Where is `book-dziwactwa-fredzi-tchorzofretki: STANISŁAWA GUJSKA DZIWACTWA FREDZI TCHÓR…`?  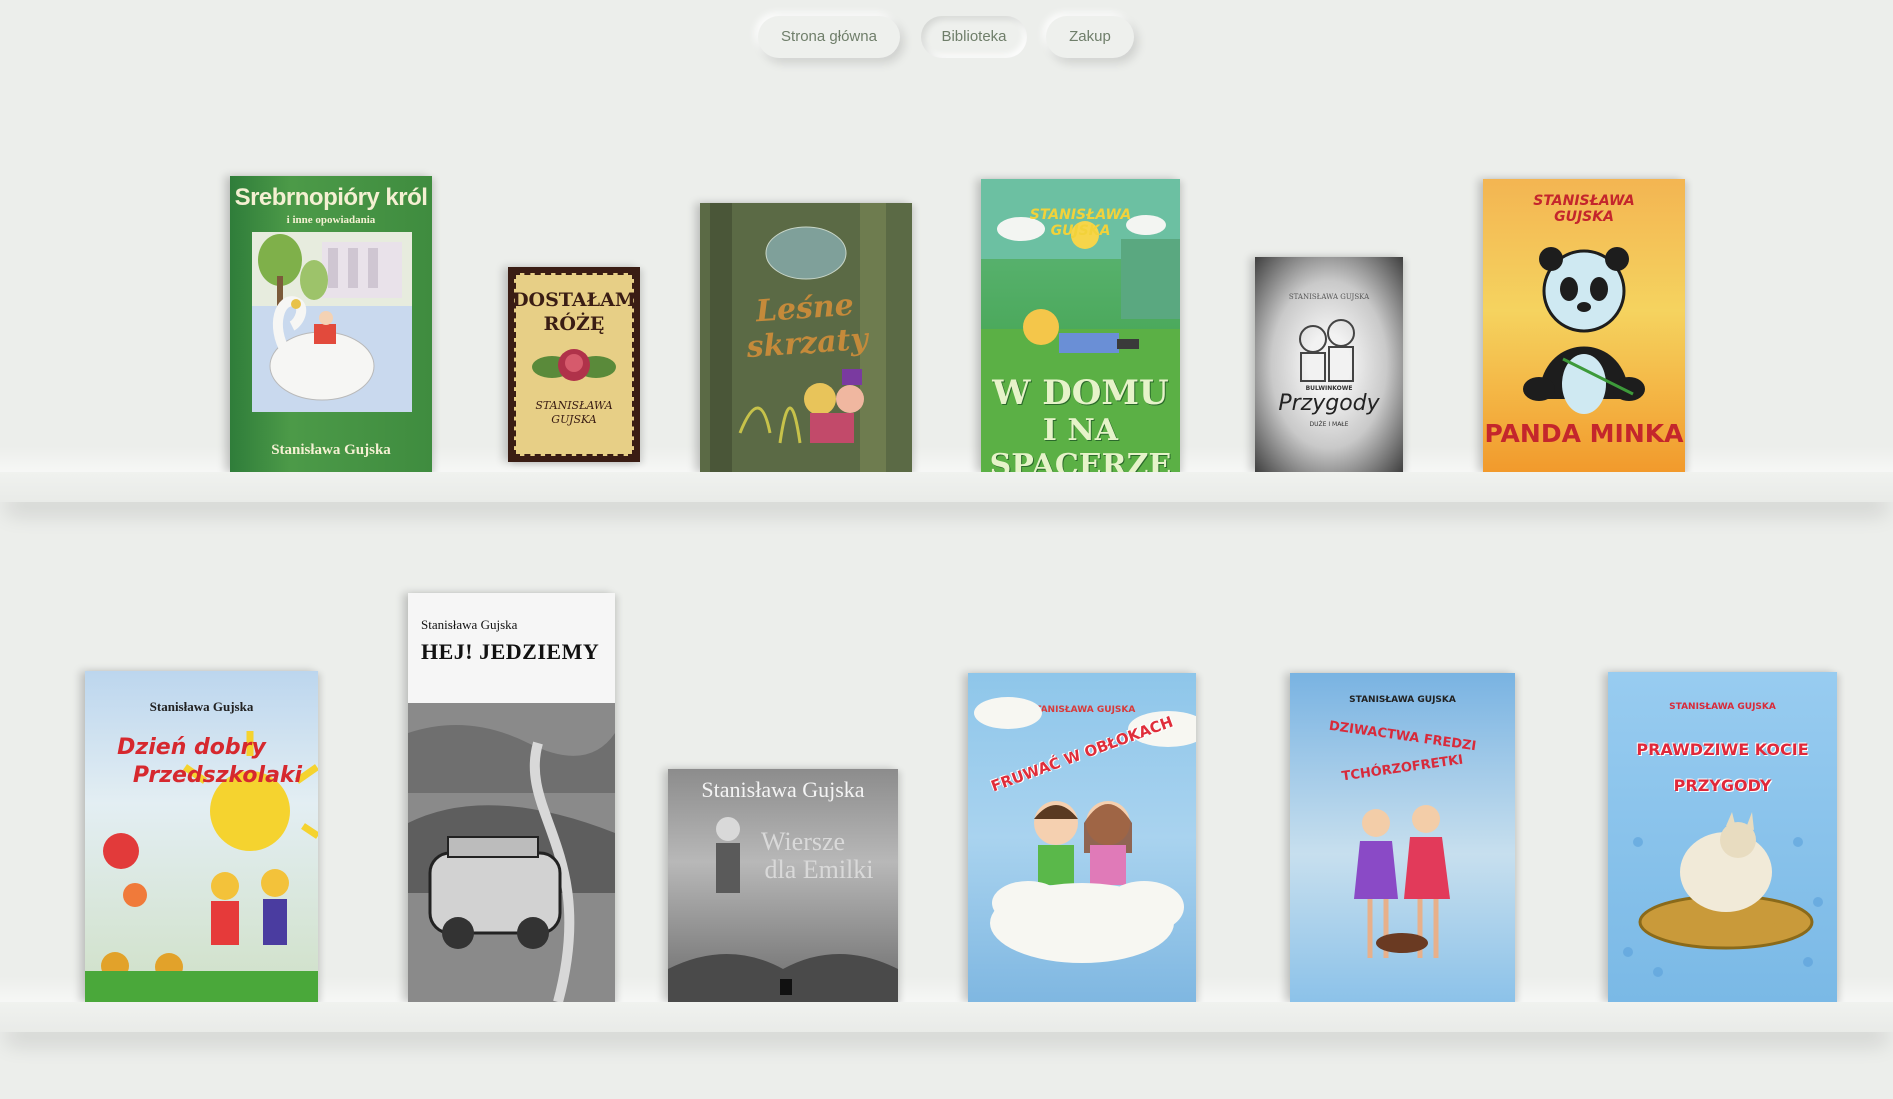 book-dziwactwa-fredzi-tchorzofretki: STANISŁAWA GUJSKA DZIWACTWA FREDZI TCHÓR… is located at coordinates (1402, 837).